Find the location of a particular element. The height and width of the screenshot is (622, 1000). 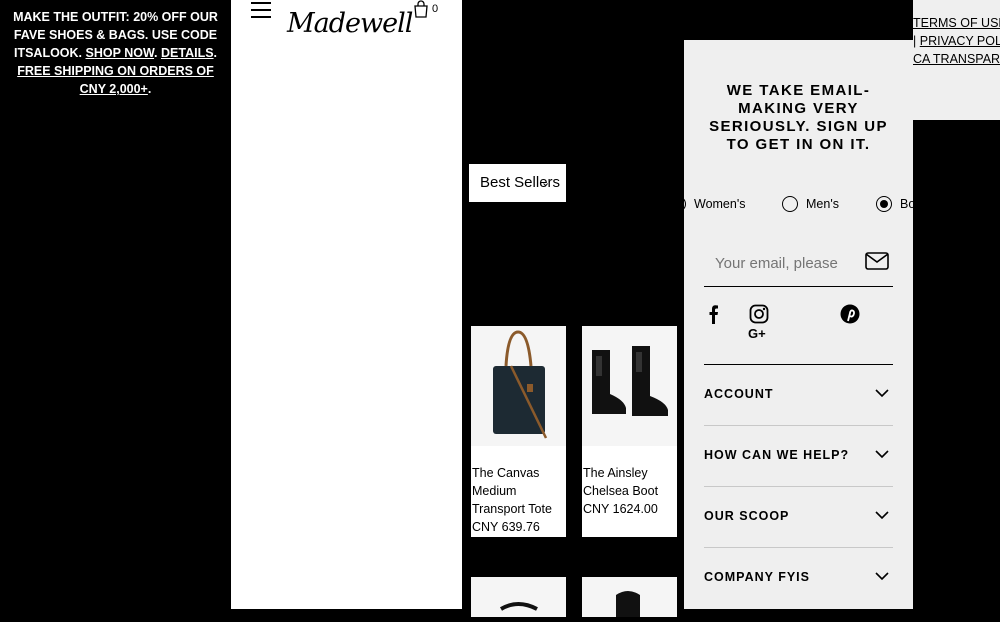

sort-filter-dropdown: Best Sellers ⌄ is located at coordinates (517, 183).